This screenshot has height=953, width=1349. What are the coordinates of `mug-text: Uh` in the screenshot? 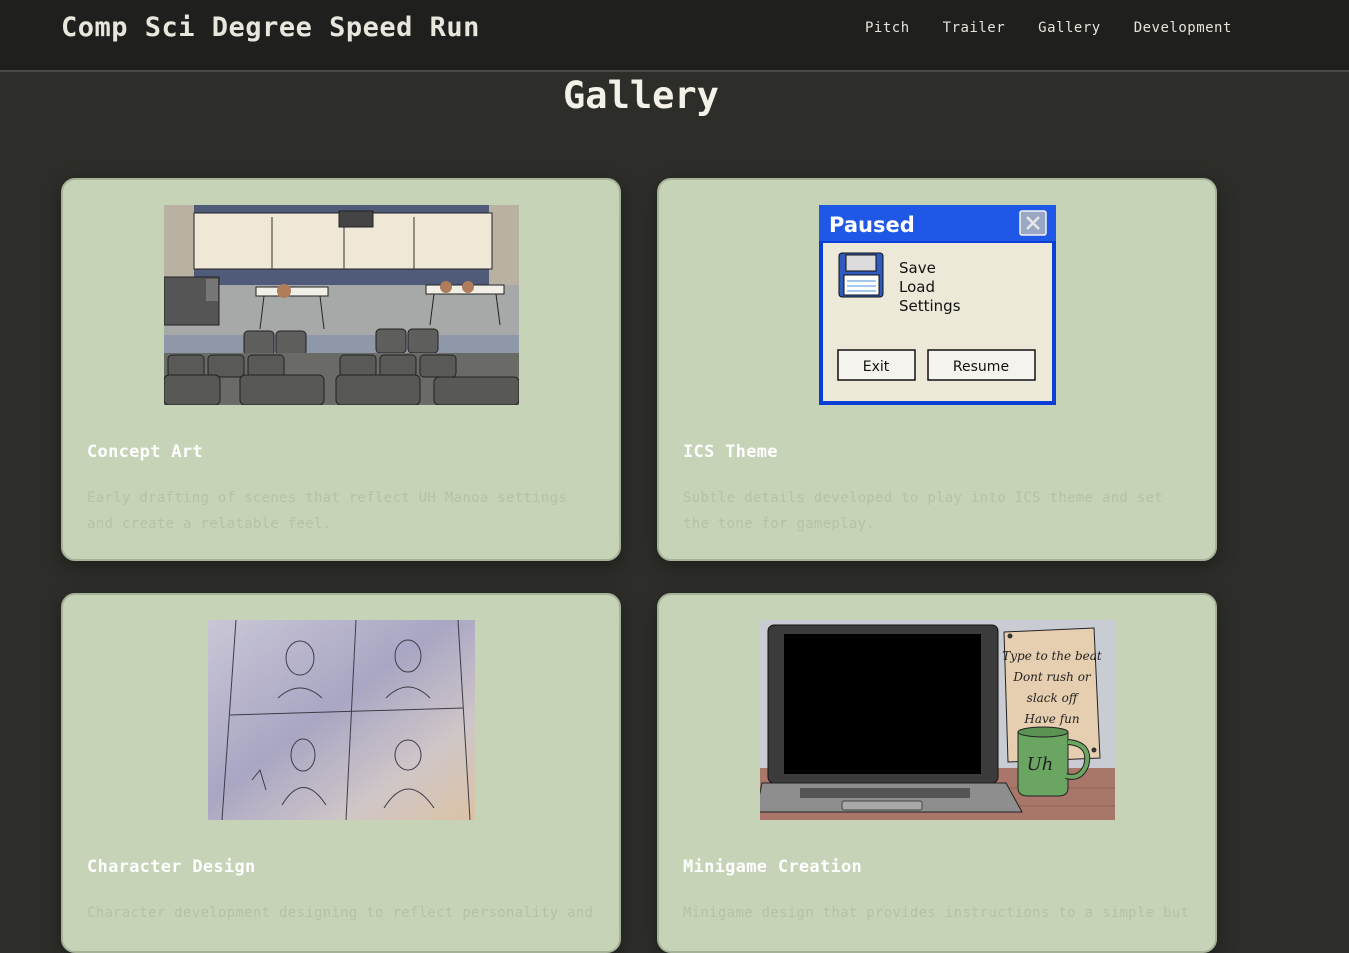 It's located at (1039, 764).